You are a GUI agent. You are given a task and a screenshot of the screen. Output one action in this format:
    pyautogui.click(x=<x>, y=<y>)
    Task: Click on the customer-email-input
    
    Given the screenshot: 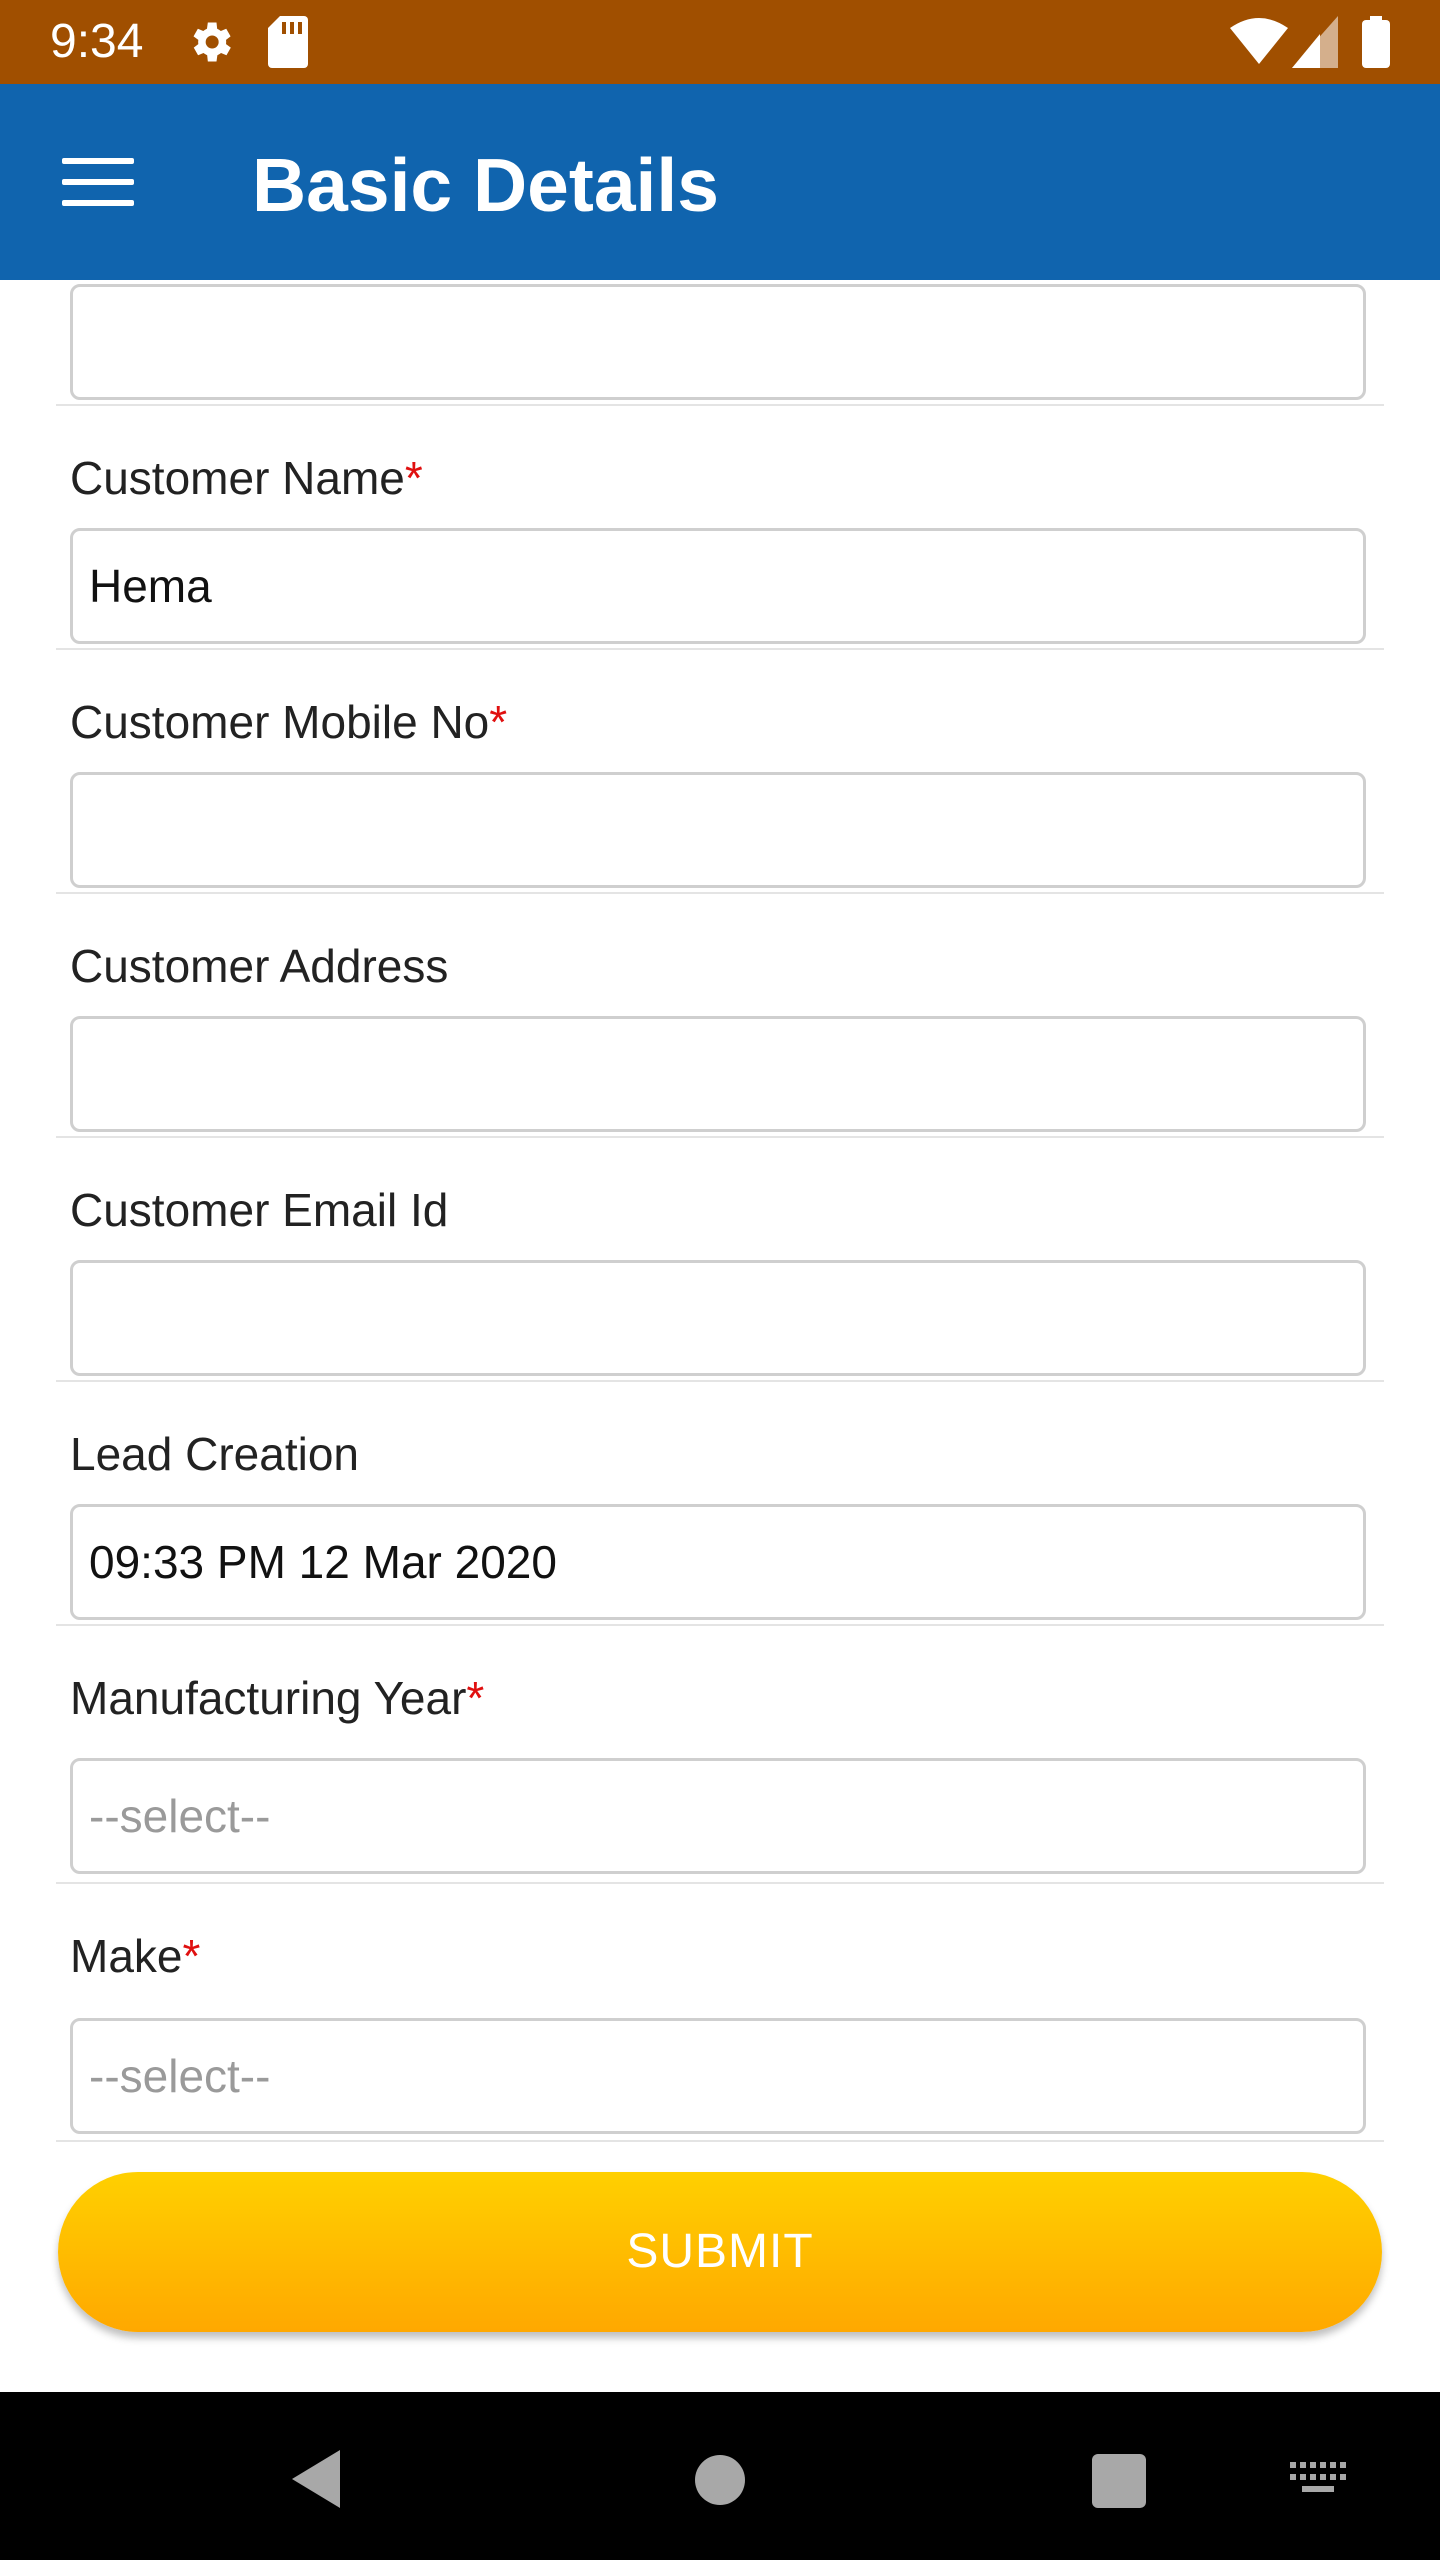 What is the action you would take?
    pyautogui.click(x=718, y=1318)
    